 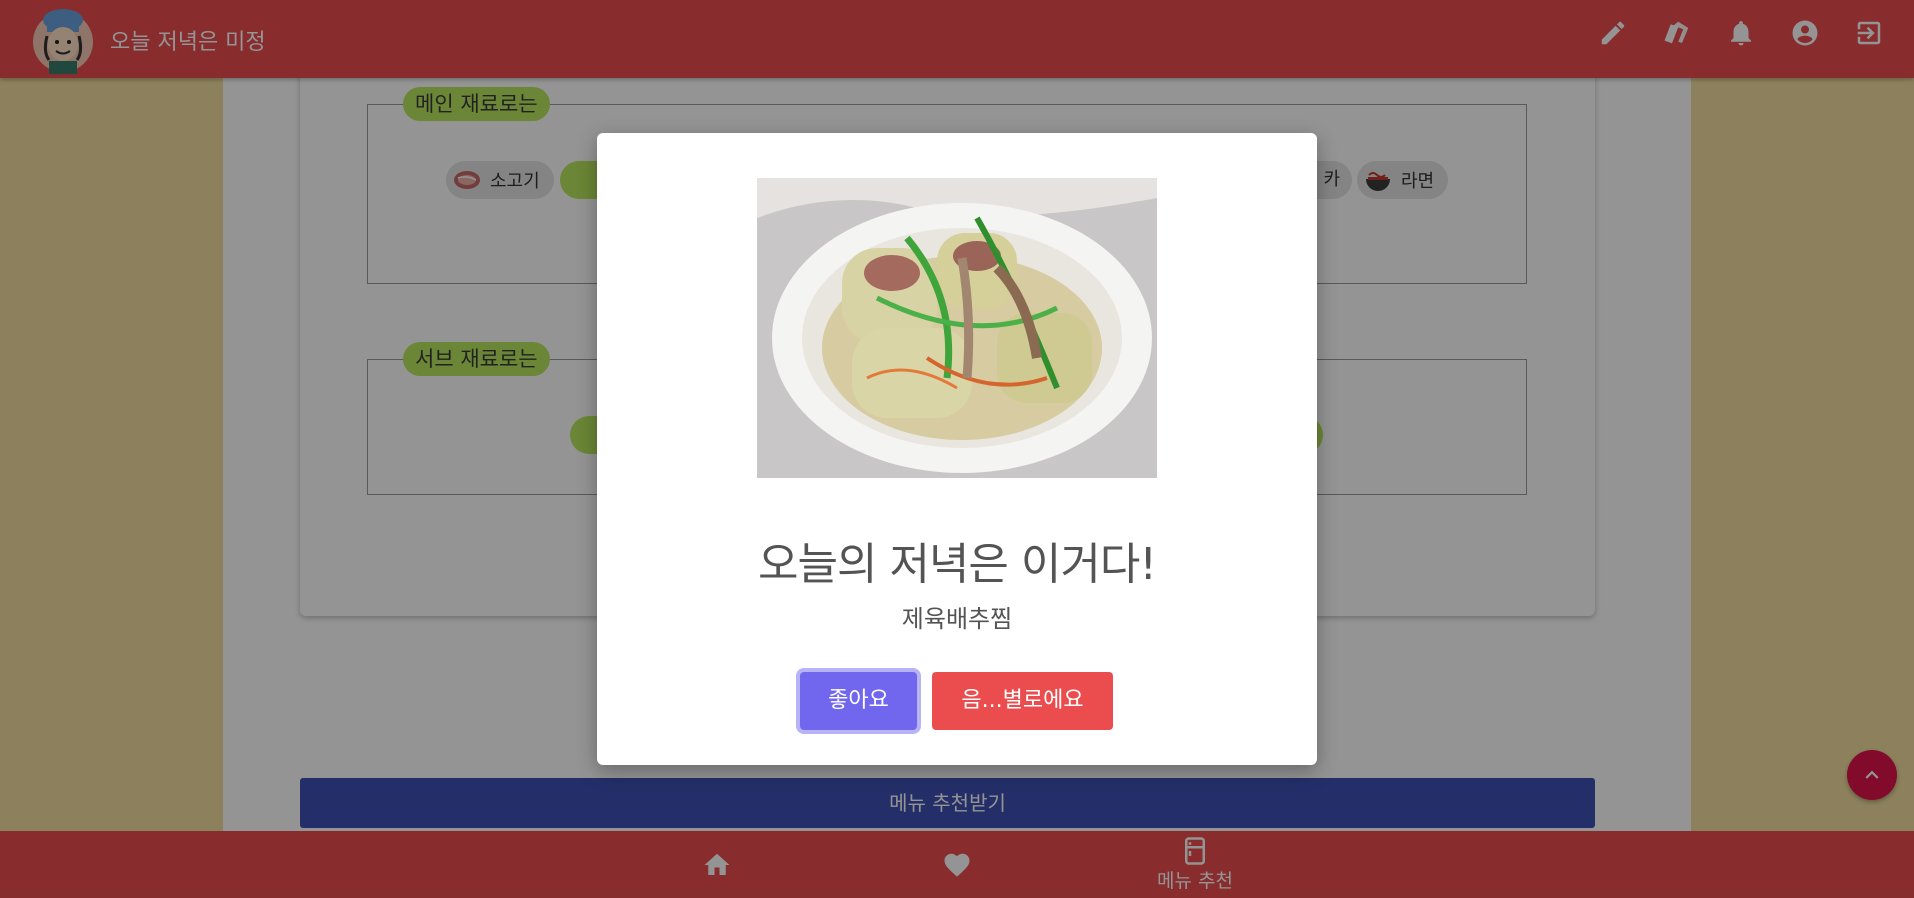 I want to click on dialog-title: 오늘의 저녁은 이거다!, so click(x=957, y=564).